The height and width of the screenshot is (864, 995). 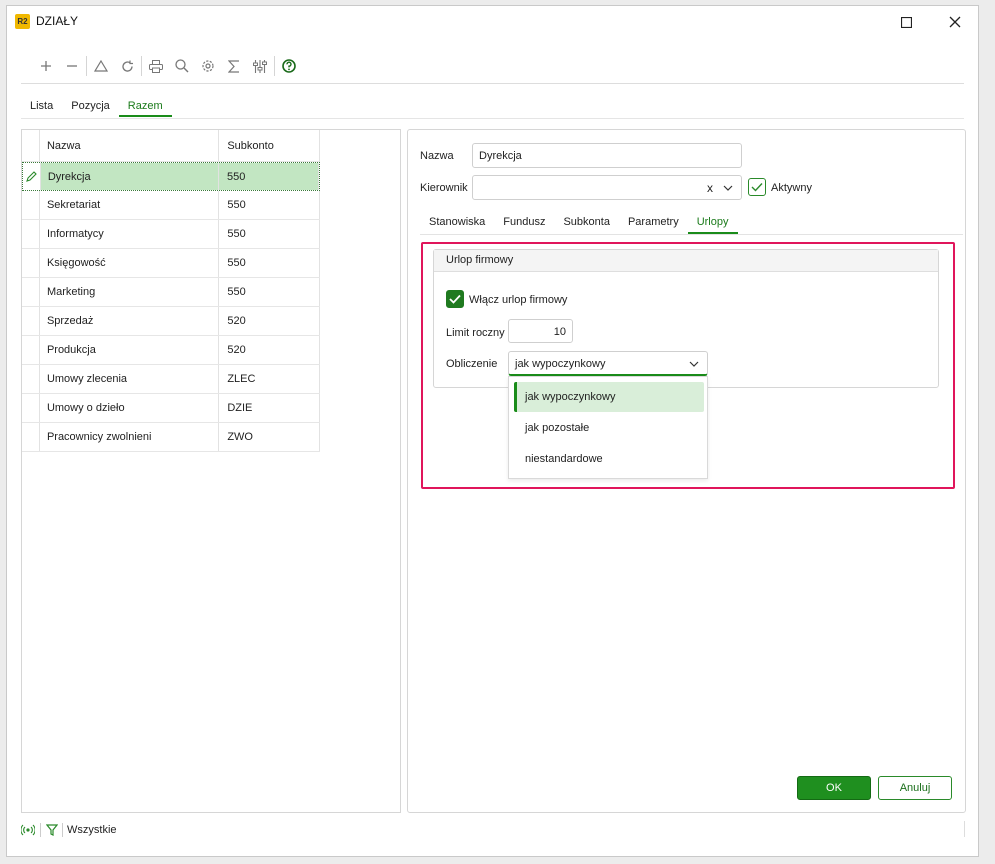 What do you see at coordinates (269, 408) in the screenshot?
I see `cell-subkonto: DZIE` at bounding box center [269, 408].